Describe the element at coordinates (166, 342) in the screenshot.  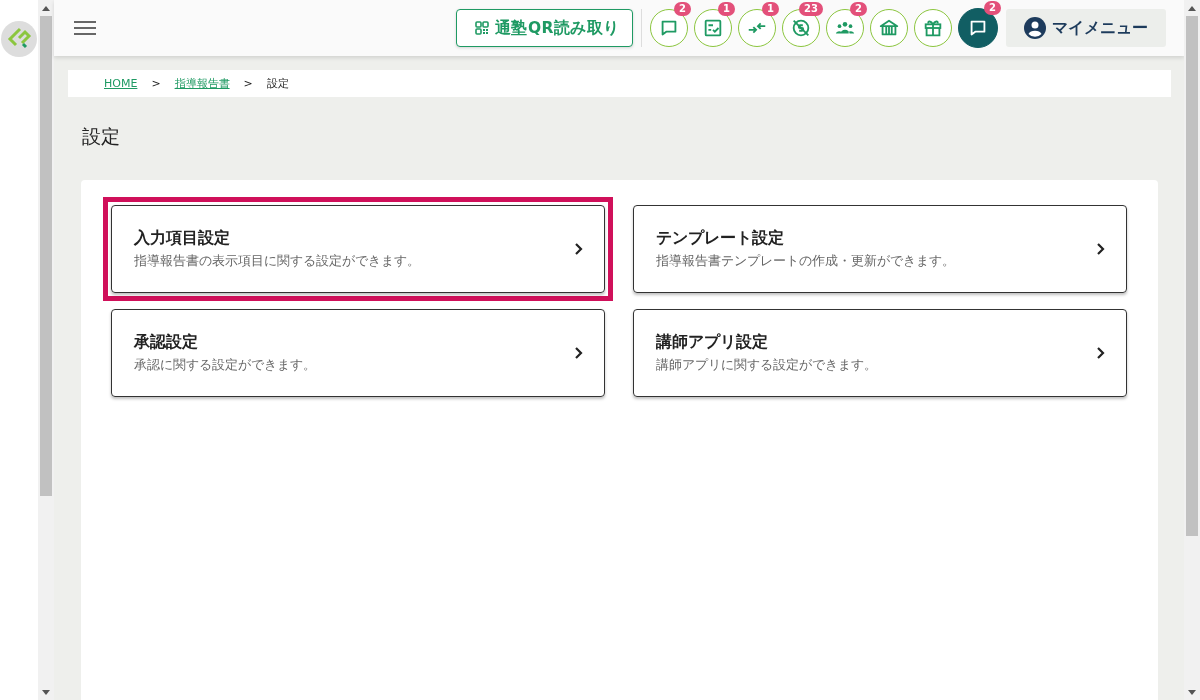
I see `card-title: 承認設定` at that location.